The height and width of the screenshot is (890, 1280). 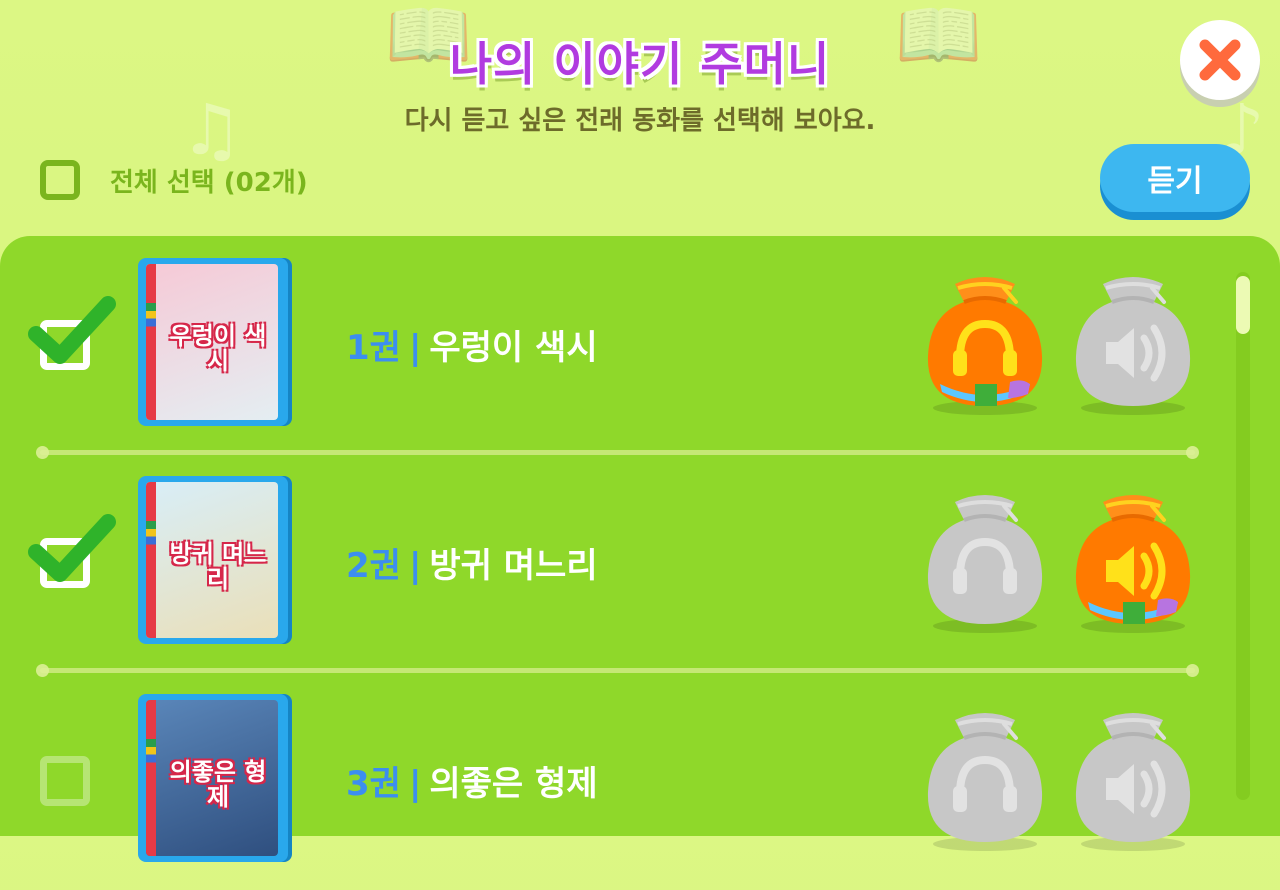 I want to click on close-icon, so click(x=1220, y=60).